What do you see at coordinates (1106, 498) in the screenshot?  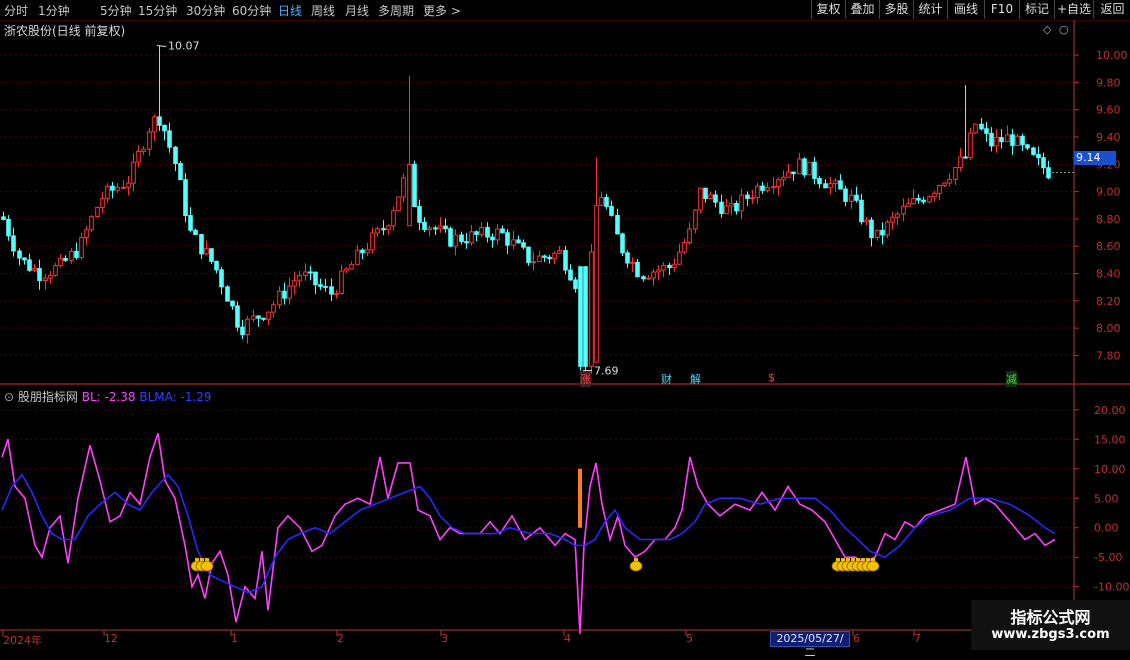 I see `indicator-tick-label: 5.00` at bounding box center [1106, 498].